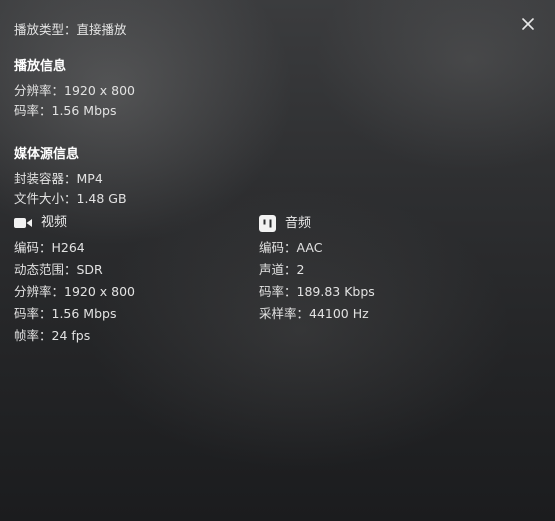  Describe the element at coordinates (75, 90) in the screenshot. I see `playback-resolution: 分辨率：1920 x 800` at that location.